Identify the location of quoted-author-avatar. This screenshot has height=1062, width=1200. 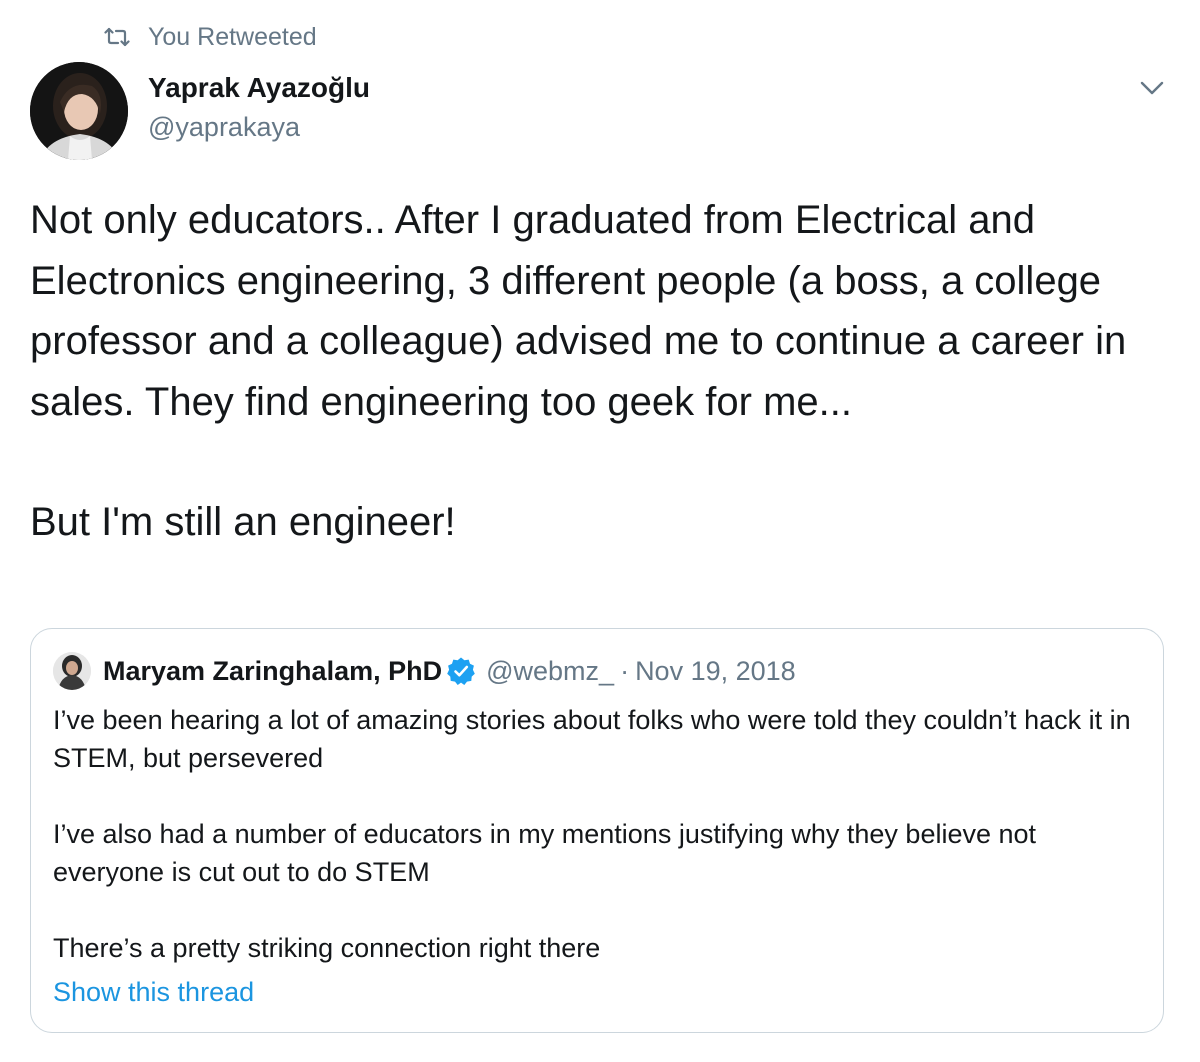
(72, 671).